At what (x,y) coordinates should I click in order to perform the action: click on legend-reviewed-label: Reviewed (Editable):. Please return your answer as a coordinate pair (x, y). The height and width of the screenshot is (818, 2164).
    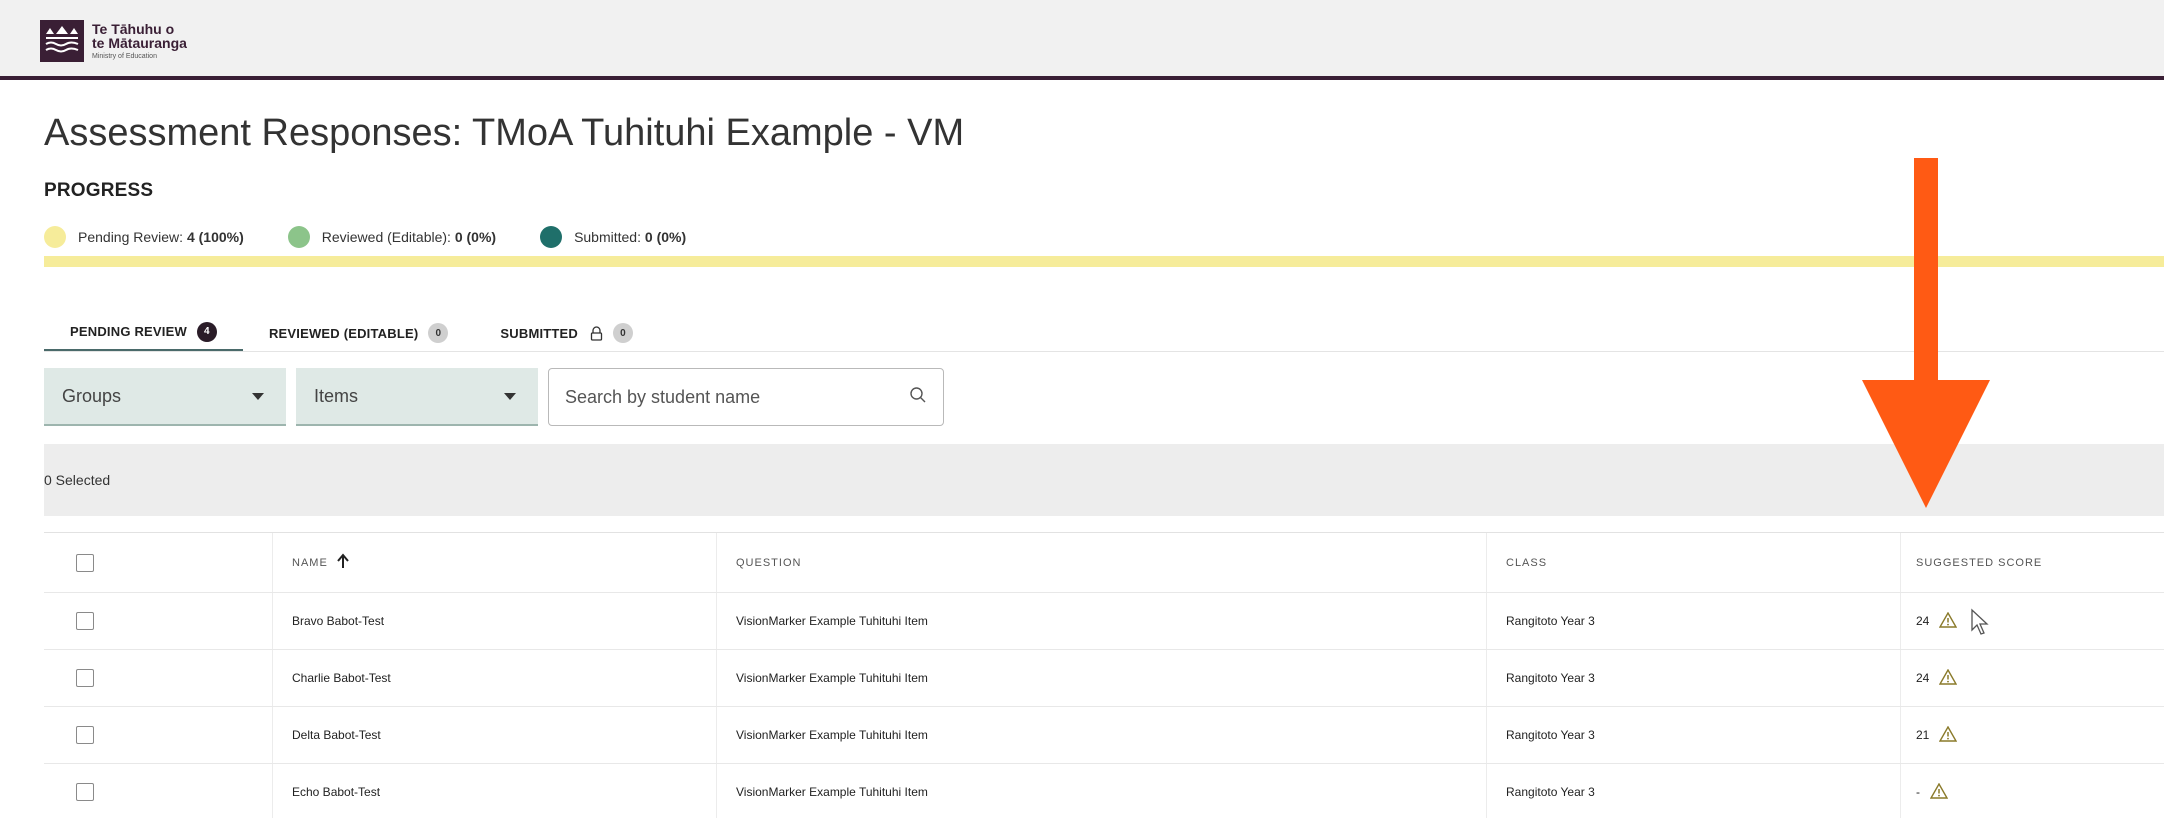
    Looking at the image, I should click on (386, 237).